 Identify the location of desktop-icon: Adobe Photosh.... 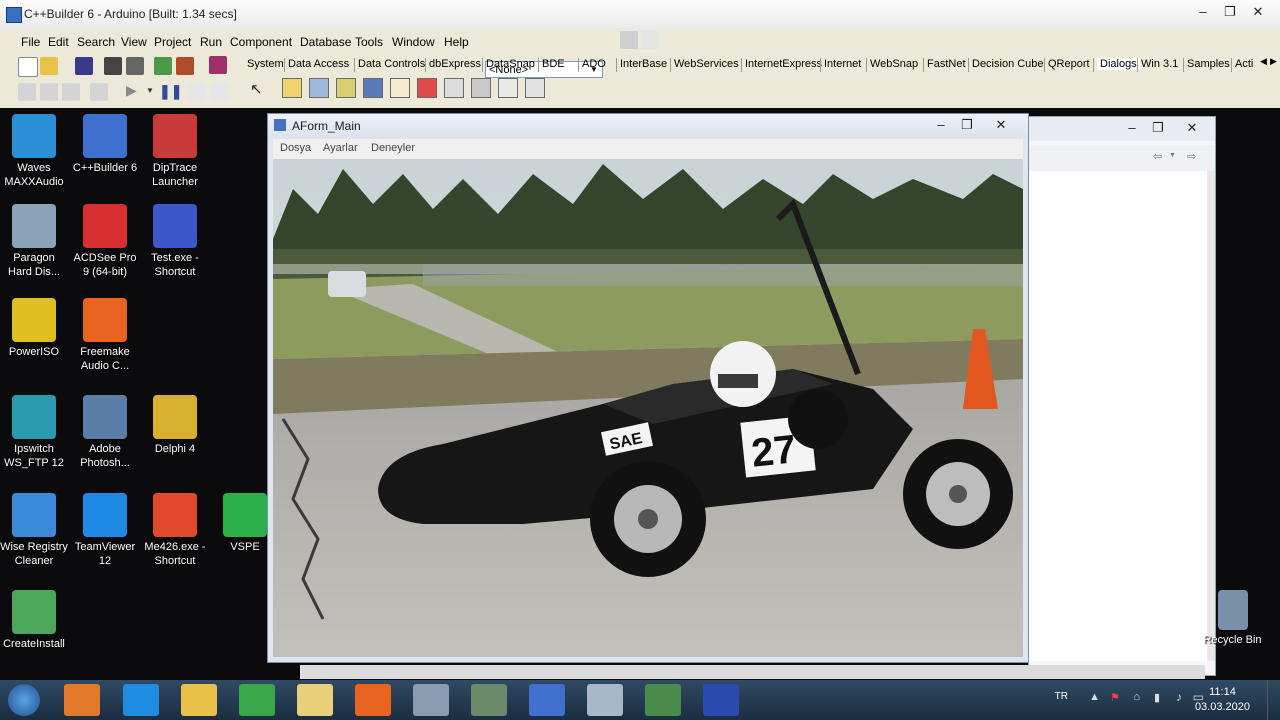
(105, 432).